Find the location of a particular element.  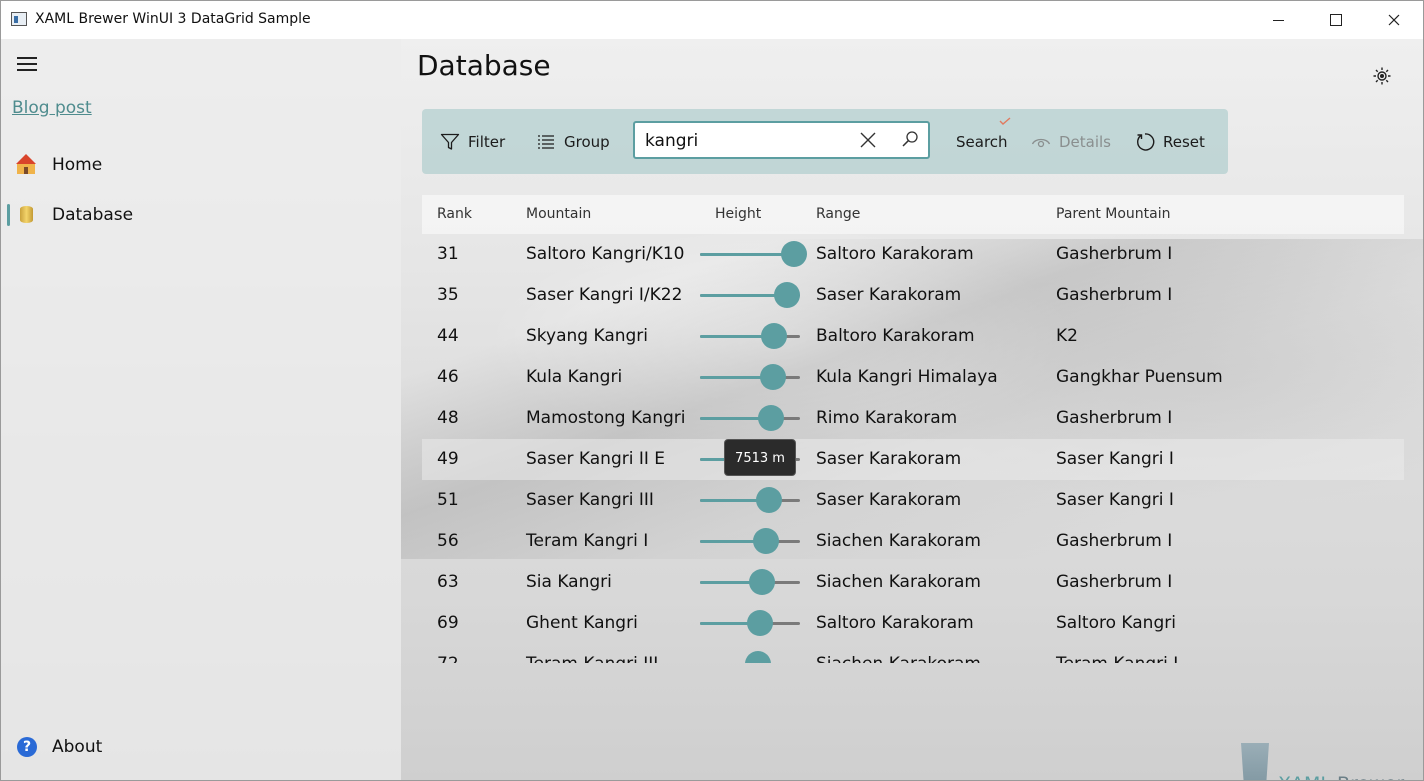

filter-button: Filter is located at coordinates (472, 141).